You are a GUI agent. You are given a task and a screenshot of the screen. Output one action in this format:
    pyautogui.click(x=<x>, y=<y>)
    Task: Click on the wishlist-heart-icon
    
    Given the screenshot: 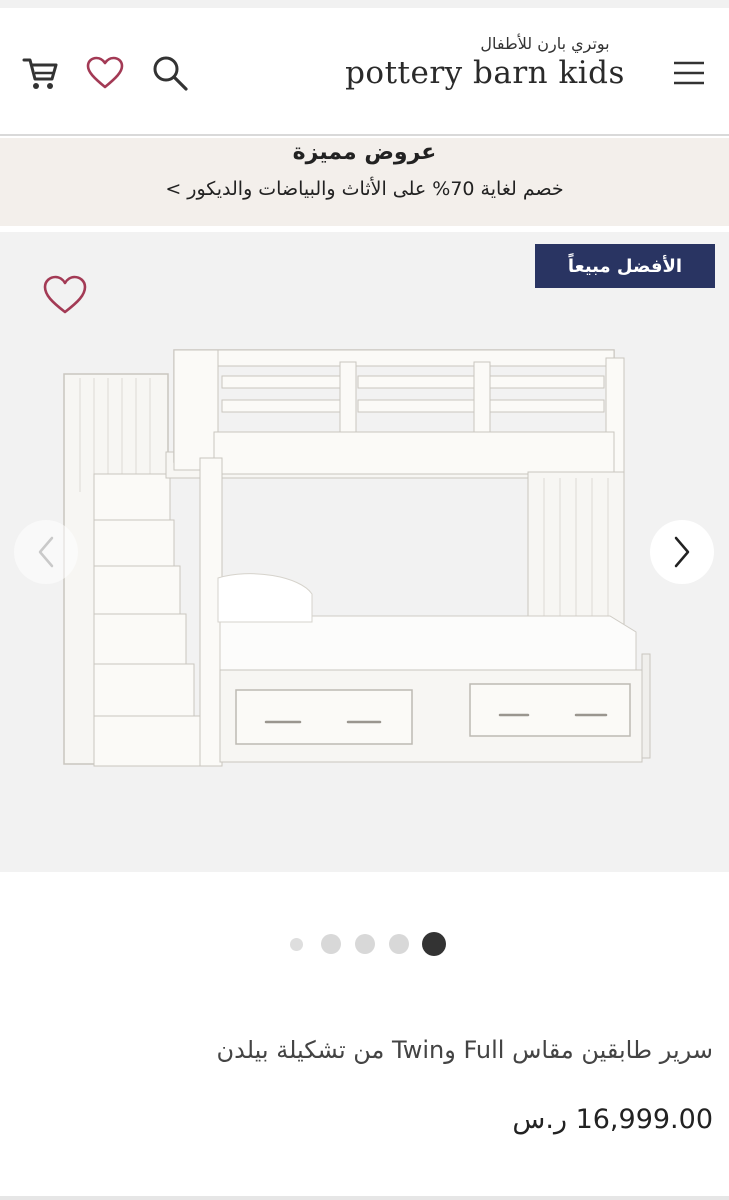 What is the action you would take?
    pyautogui.click(x=65, y=295)
    